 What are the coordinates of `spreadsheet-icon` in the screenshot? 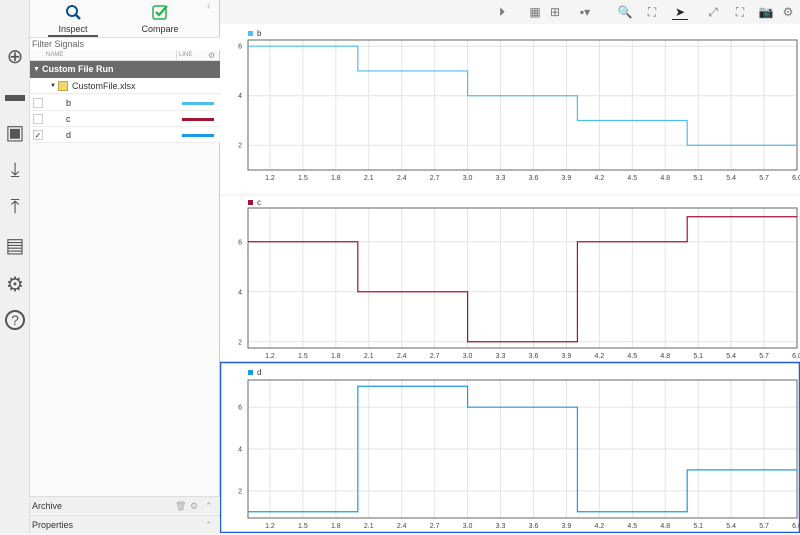 It's located at (63, 86).